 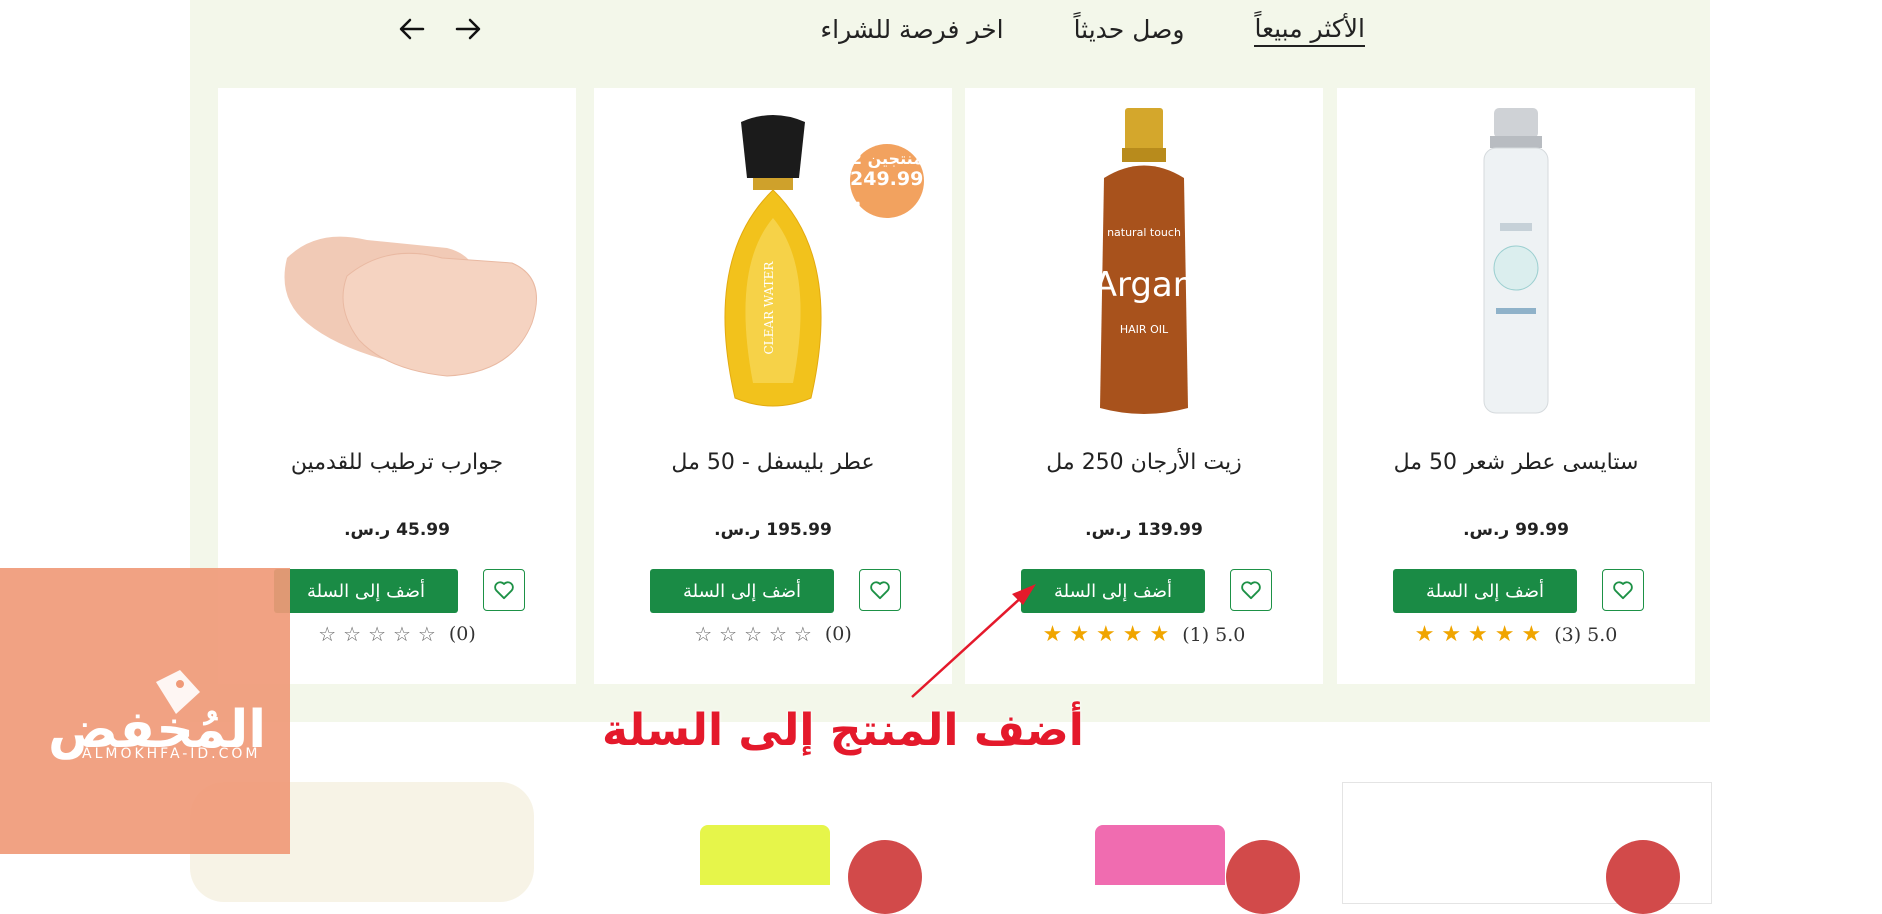 I want to click on carousel-next-button, so click(x=468, y=29).